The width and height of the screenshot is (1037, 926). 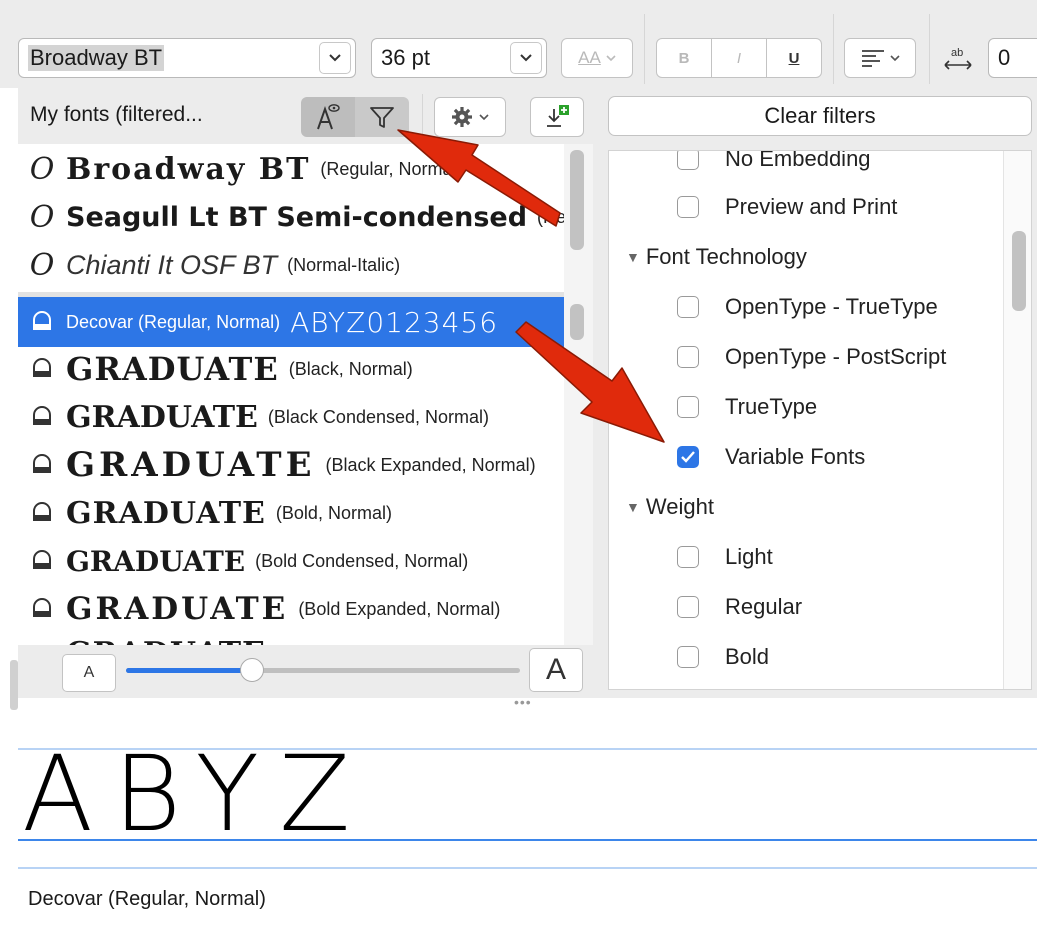 What do you see at coordinates (880, 58) in the screenshot?
I see `alignment-button` at bounding box center [880, 58].